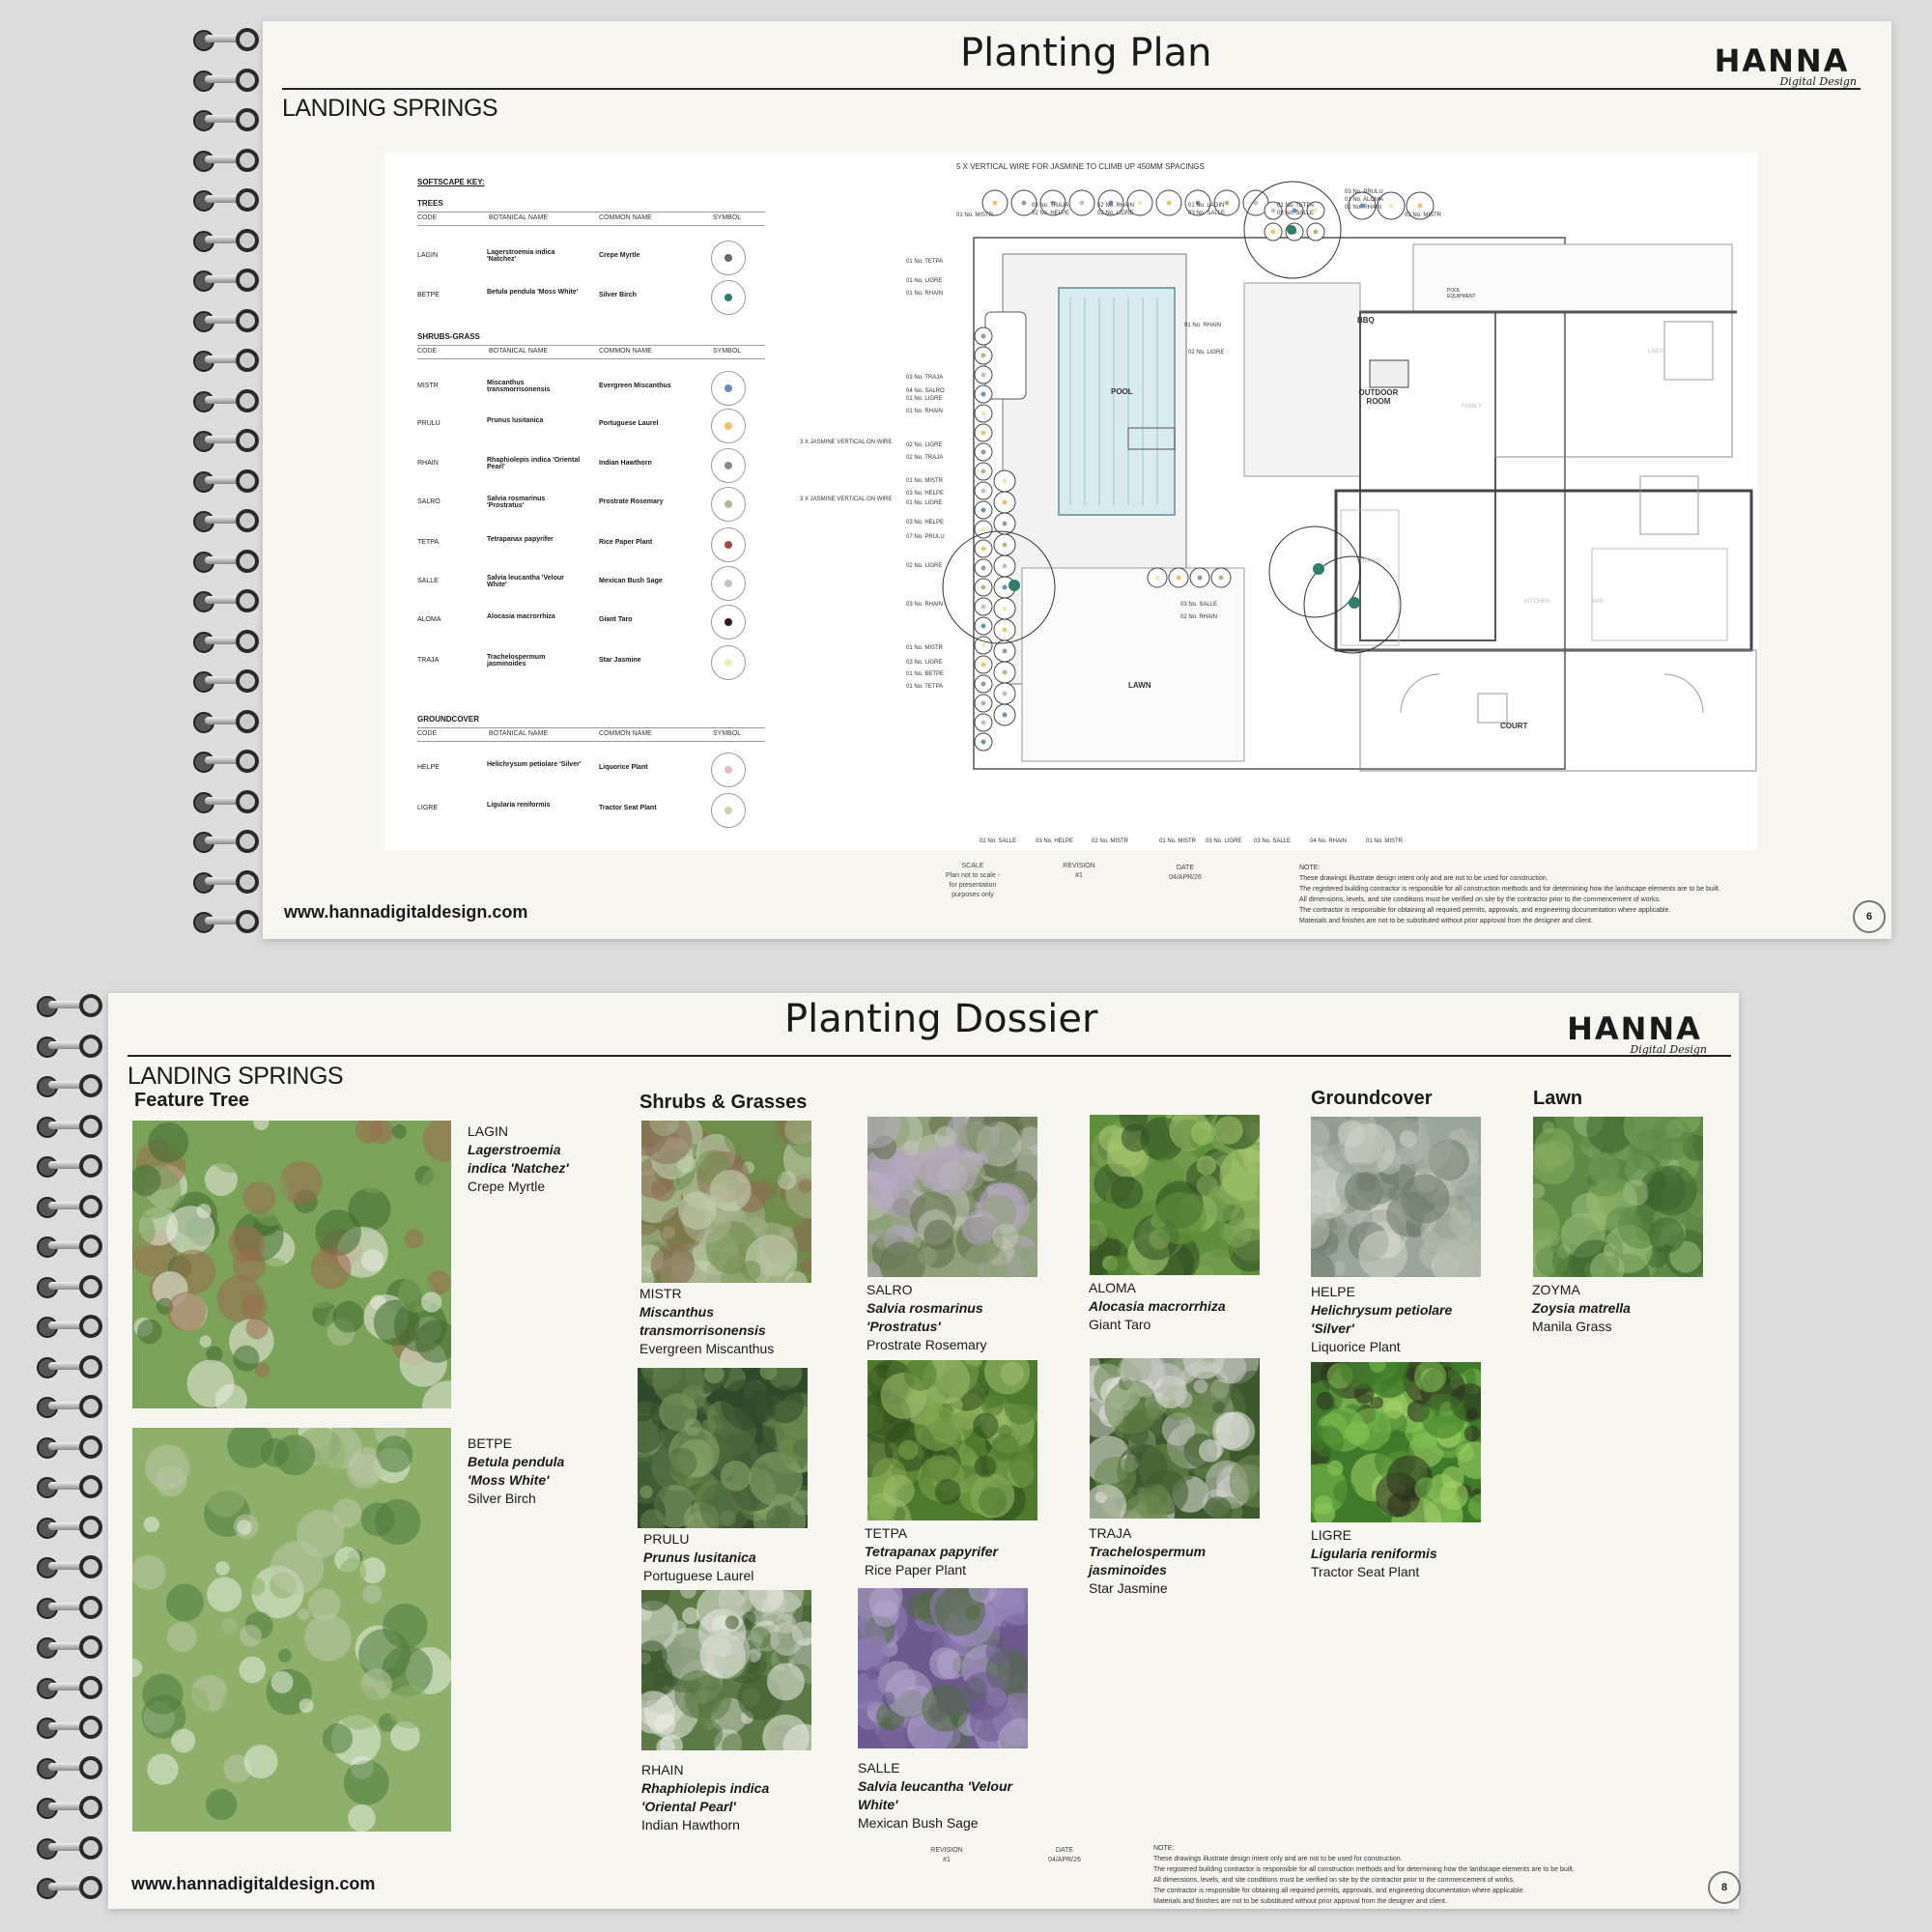 The width and height of the screenshot is (1932, 1932). I want to click on plant-callout-tag: 04 No. SALRO, so click(925, 391).